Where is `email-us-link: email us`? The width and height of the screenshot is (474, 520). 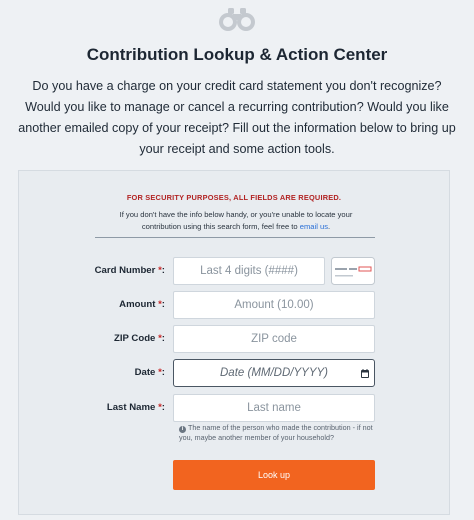
email-us-link: email us is located at coordinates (314, 226).